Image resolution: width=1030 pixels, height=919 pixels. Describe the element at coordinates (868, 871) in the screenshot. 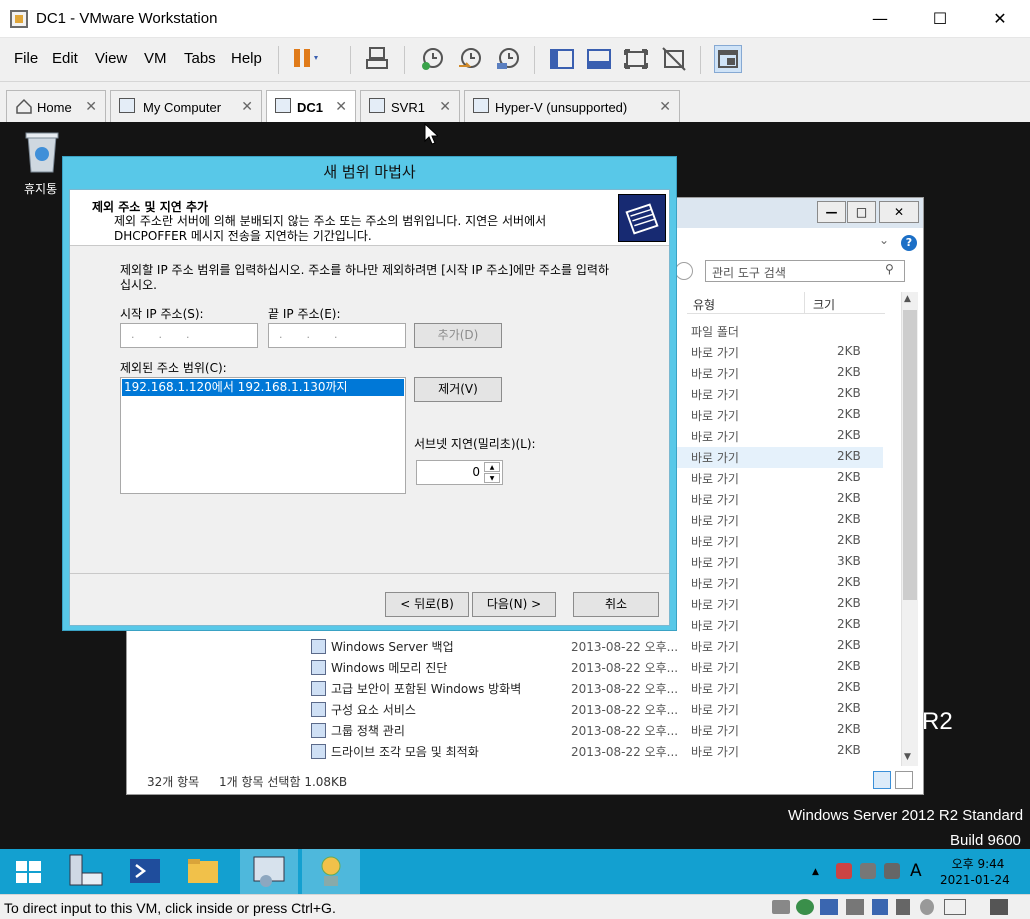

I see `network-icon` at that location.